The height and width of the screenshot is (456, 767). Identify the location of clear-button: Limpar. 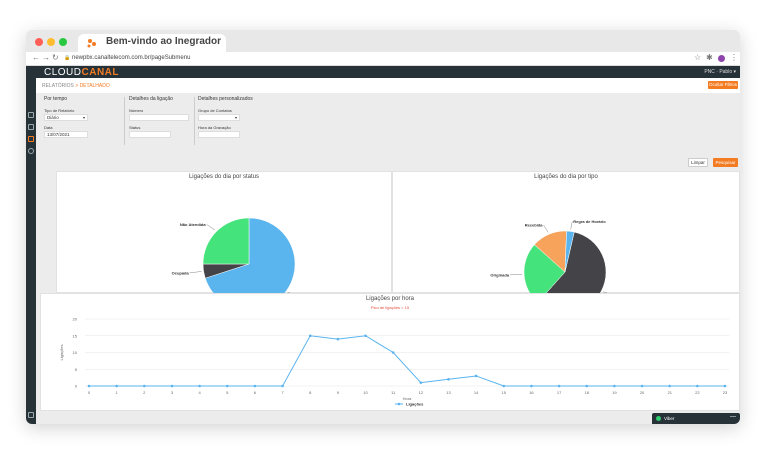
(698, 162).